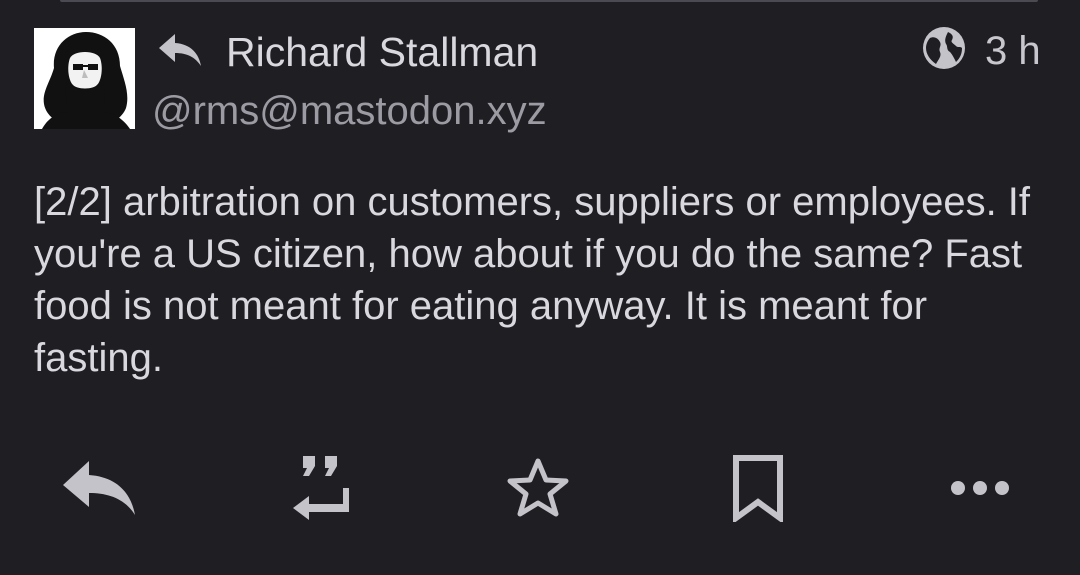 The width and height of the screenshot is (1080, 575). I want to click on timestamp: 3 h, so click(1013, 51).